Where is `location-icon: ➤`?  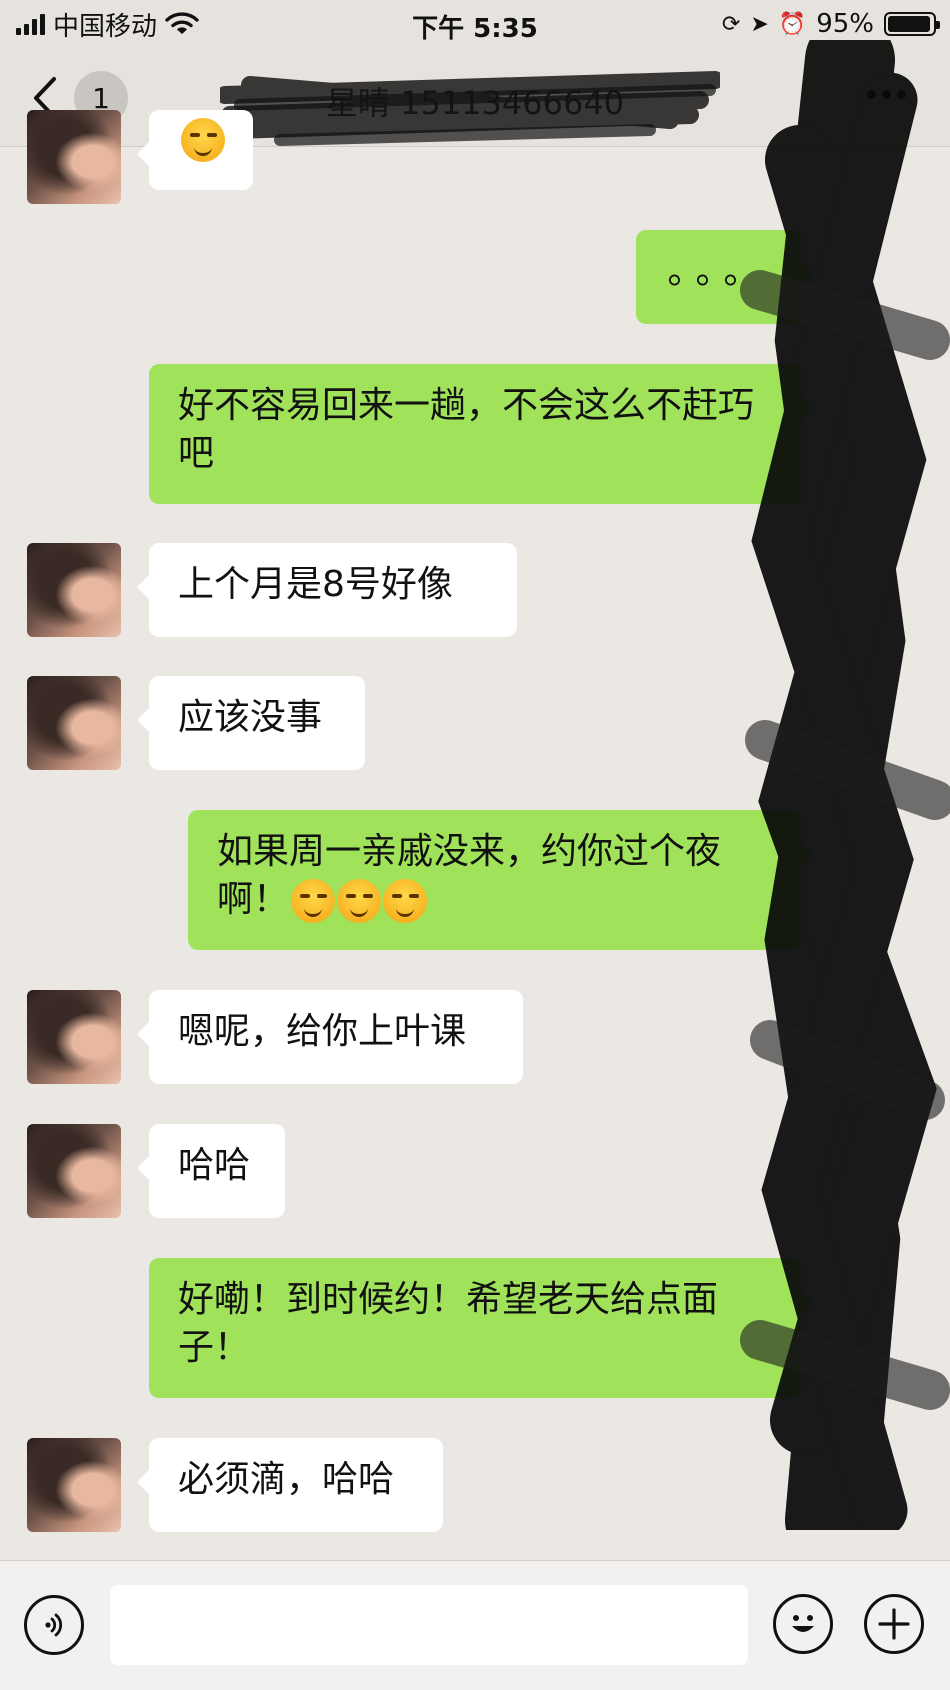
location-icon: ➤ is located at coordinates (759, 24).